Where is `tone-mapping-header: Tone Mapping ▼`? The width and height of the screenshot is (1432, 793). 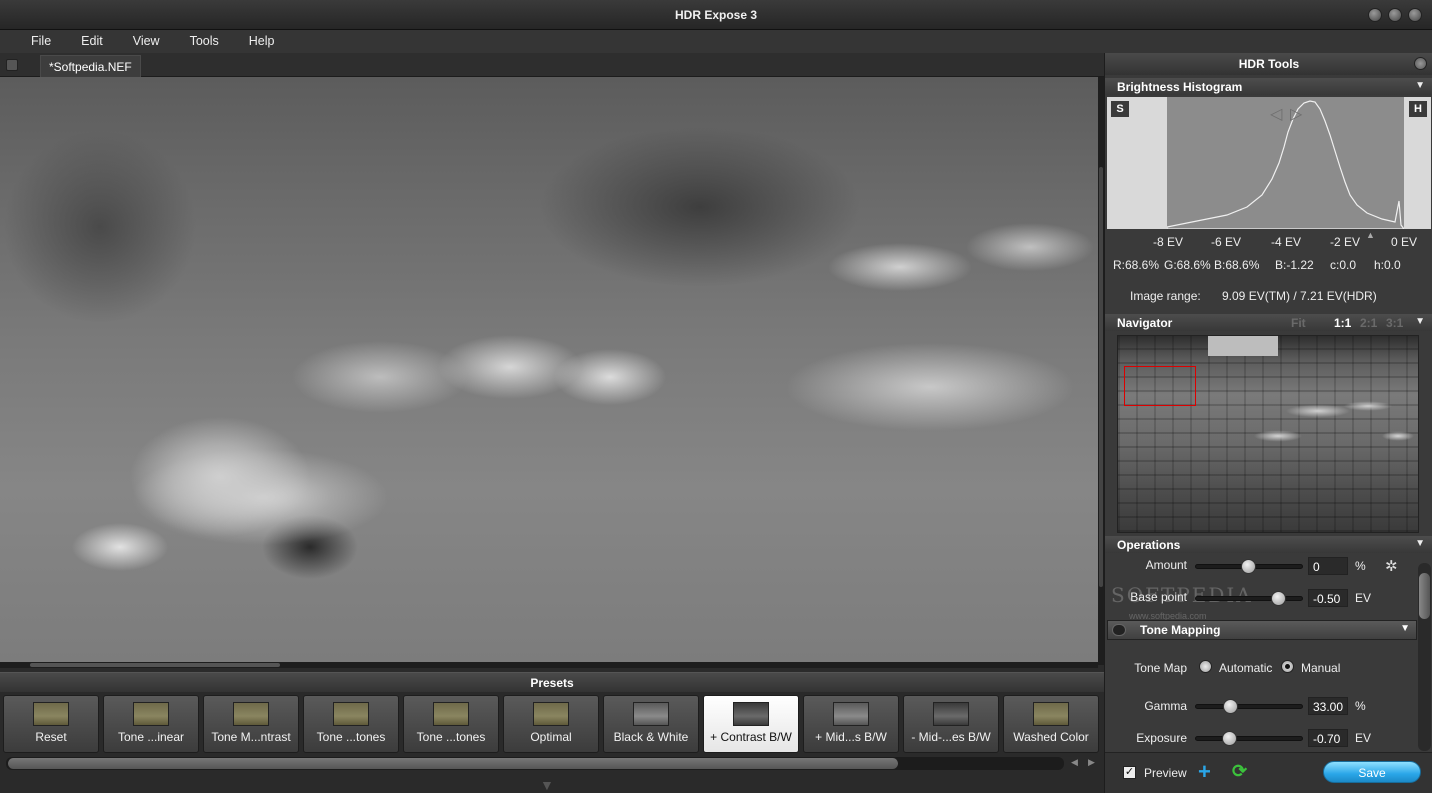 tone-mapping-header: Tone Mapping ▼ is located at coordinates (1262, 630).